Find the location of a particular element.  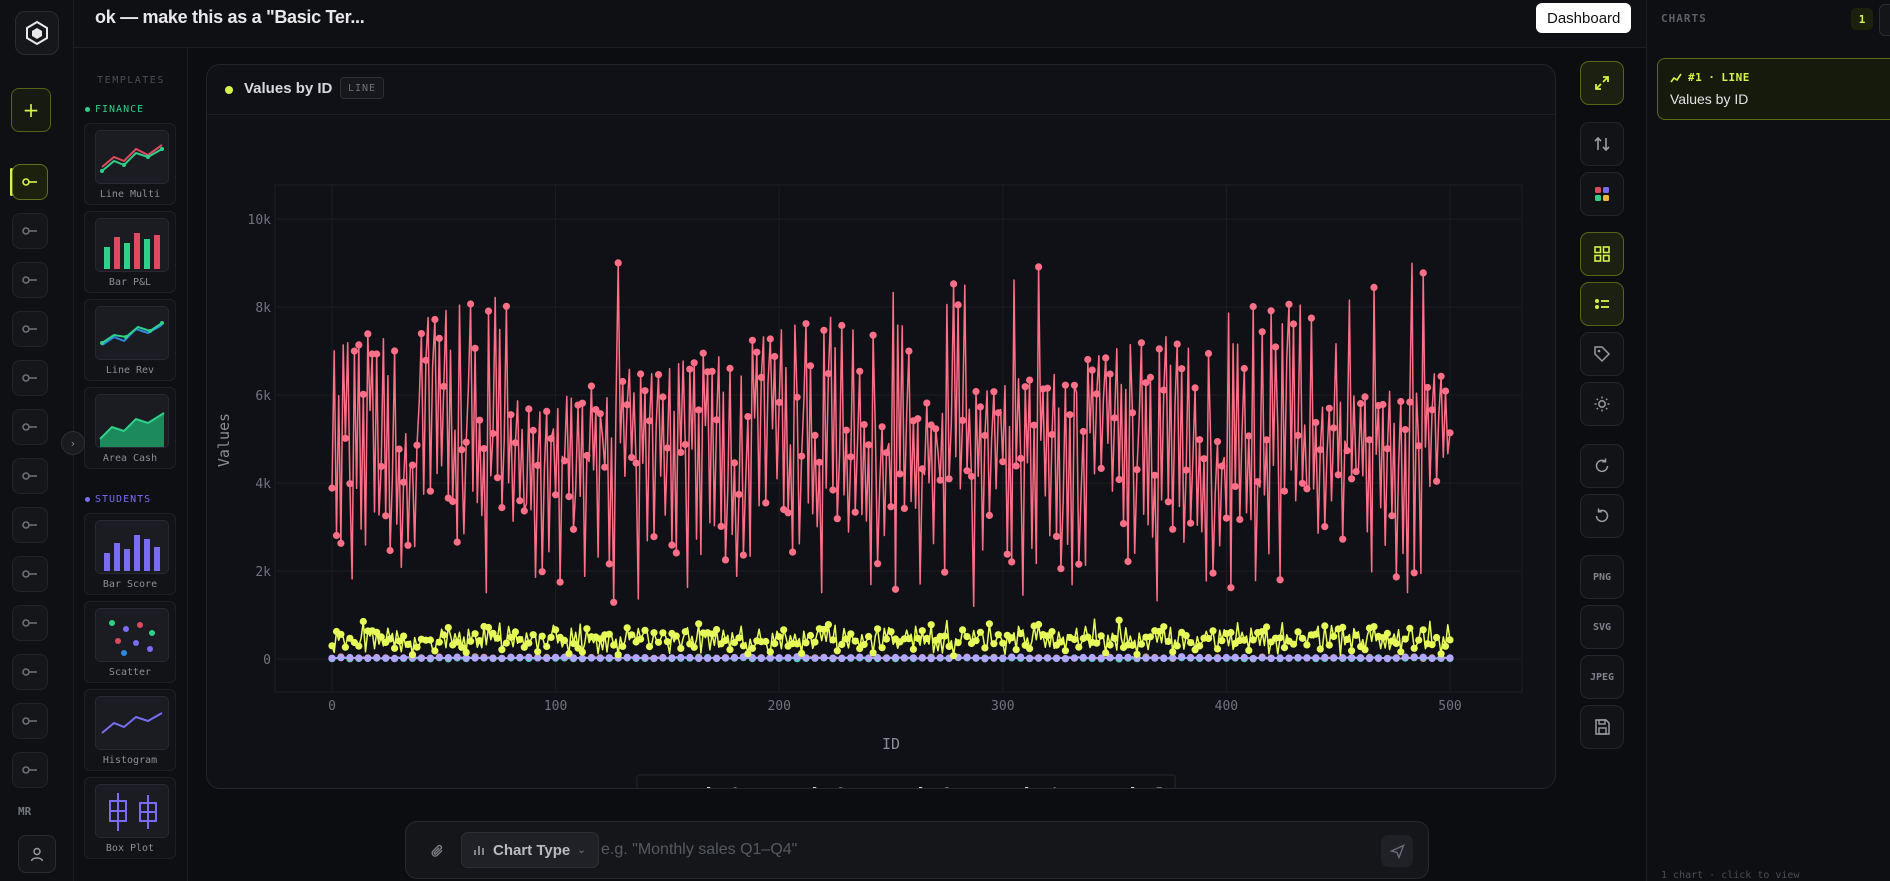

color-palette-button is located at coordinates (1602, 194).